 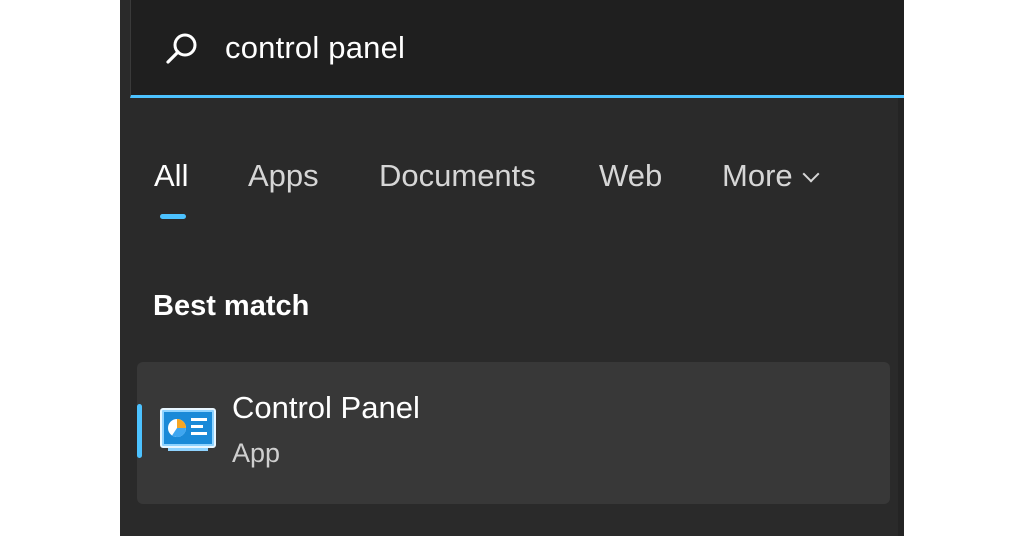 What do you see at coordinates (188, 429) in the screenshot?
I see `control-panel-icon` at bounding box center [188, 429].